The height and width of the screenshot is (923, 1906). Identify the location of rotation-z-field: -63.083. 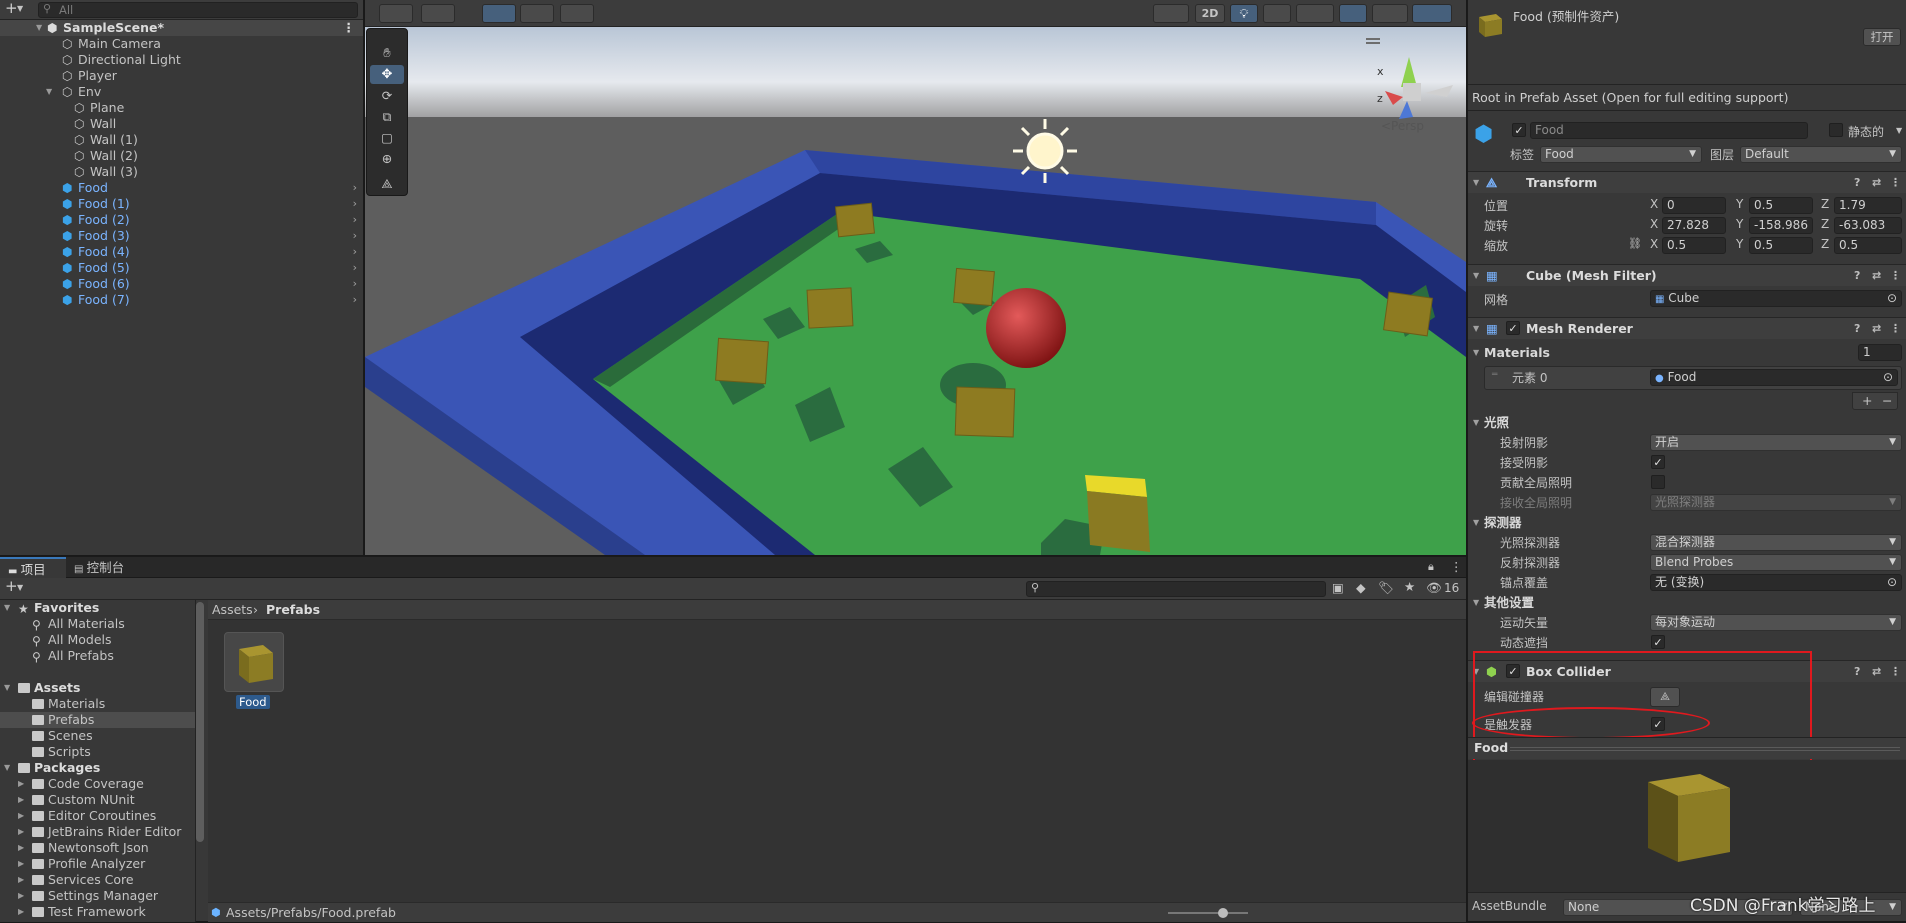
(1868, 225).